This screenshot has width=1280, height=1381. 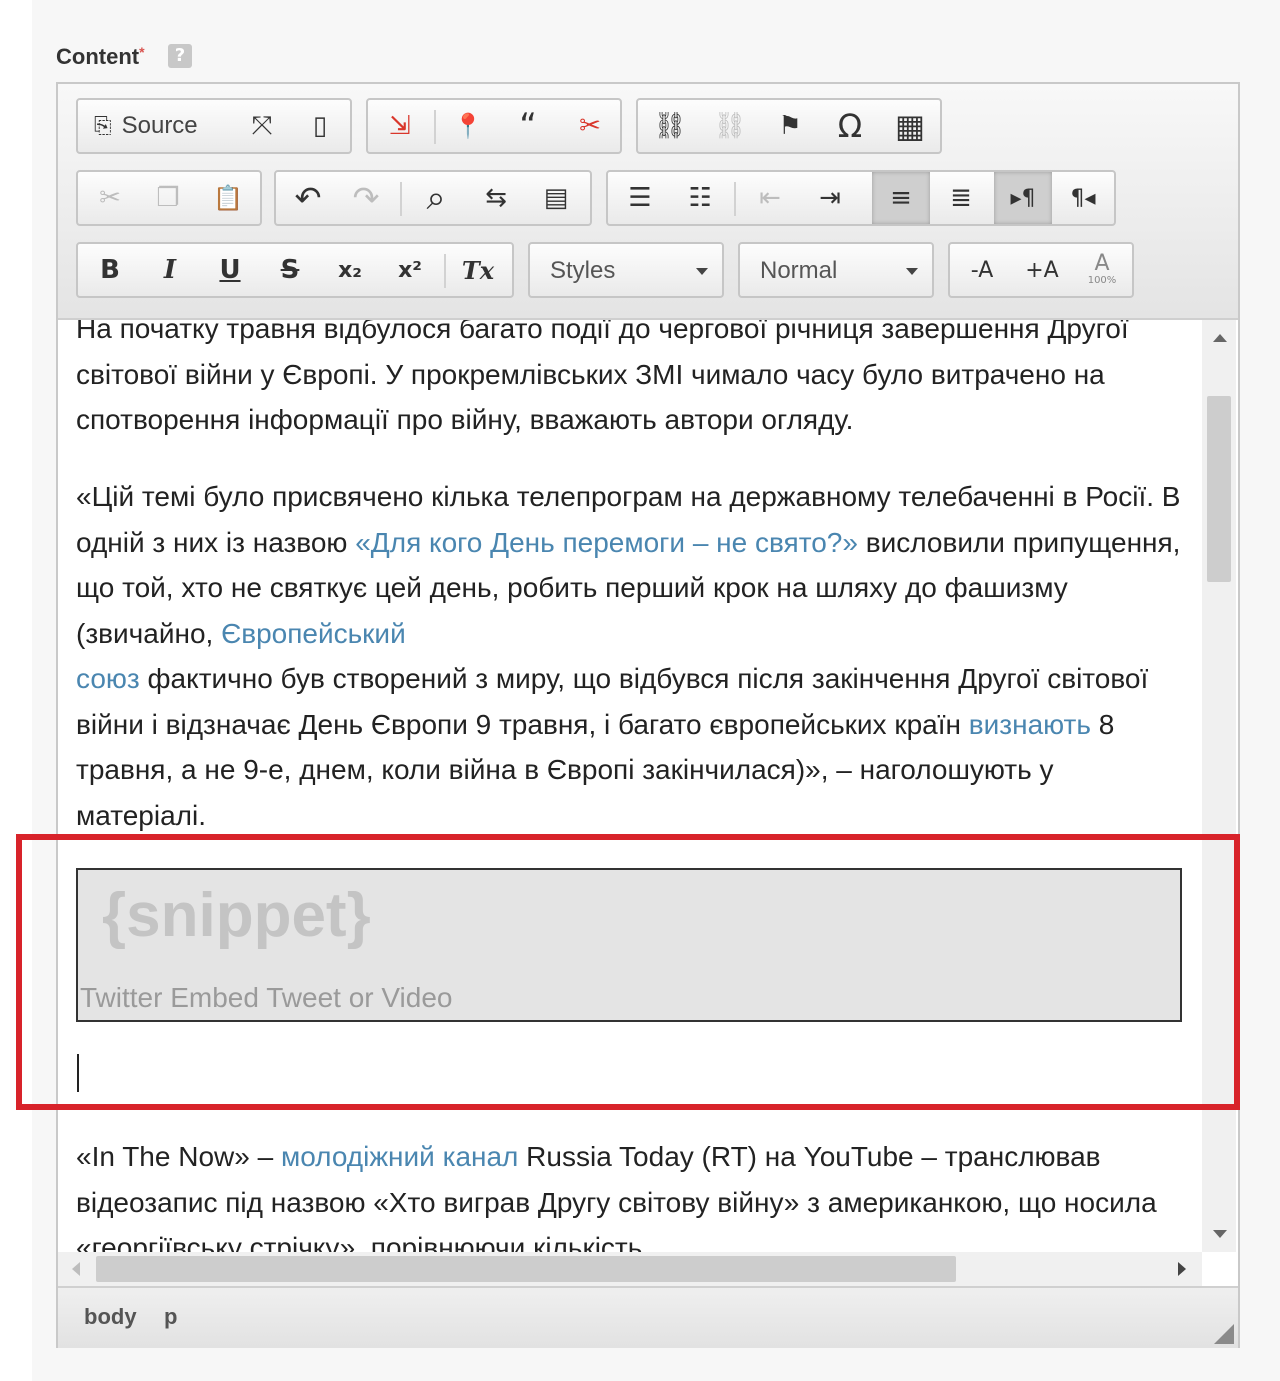 What do you see at coordinates (236, 915) in the screenshot?
I see `snippet-title: {snippet}` at bounding box center [236, 915].